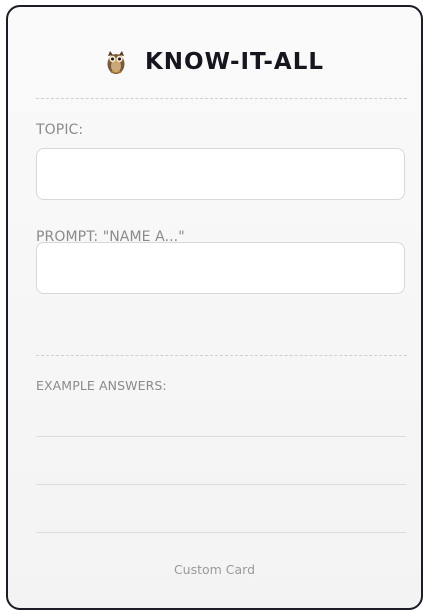  I want to click on topic-label: TOPIC:, so click(60, 130).